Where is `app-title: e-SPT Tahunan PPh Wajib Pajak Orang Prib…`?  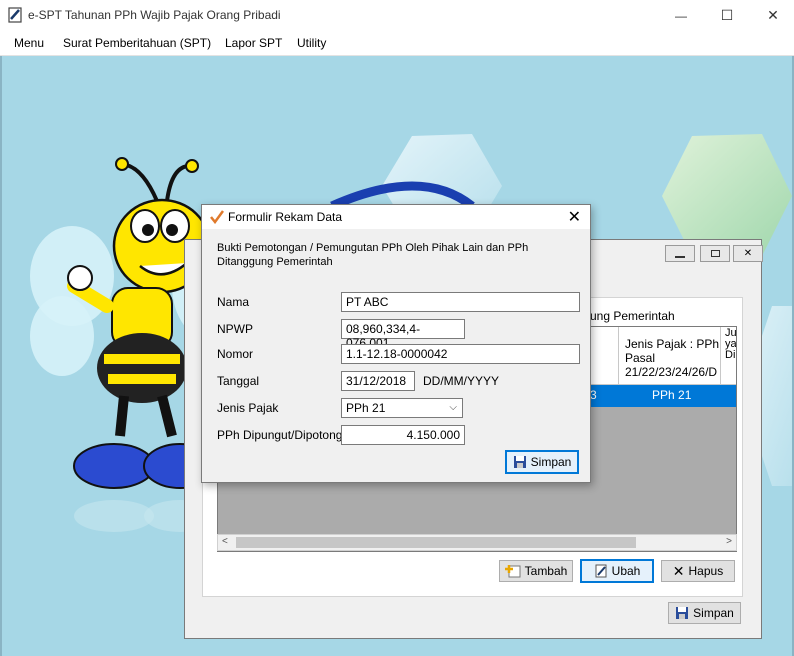
app-title: e-SPT Tahunan PPh Wajib Pajak Orang Prib… is located at coordinates (154, 15).